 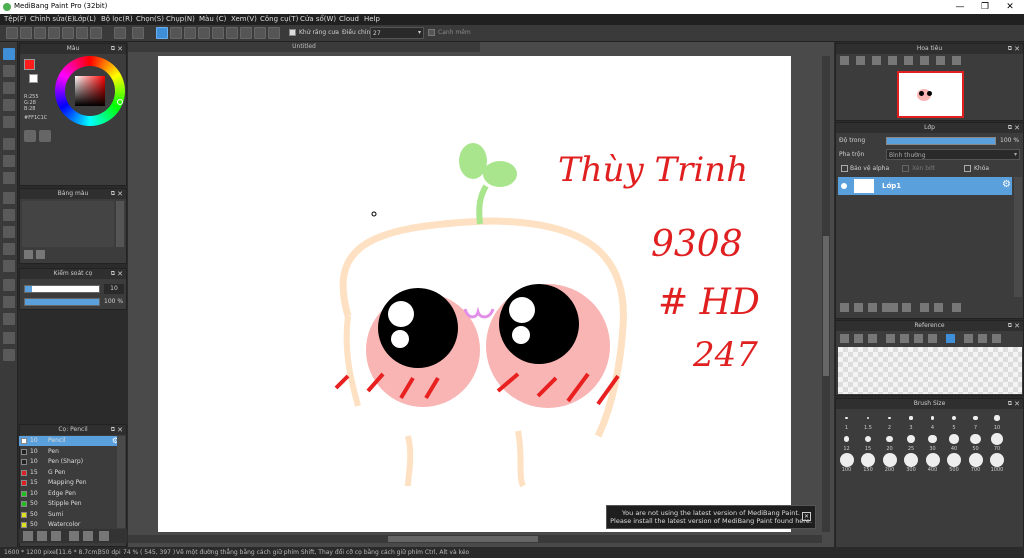 What do you see at coordinates (924, 60) in the screenshot?
I see `flip-icon` at bounding box center [924, 60].